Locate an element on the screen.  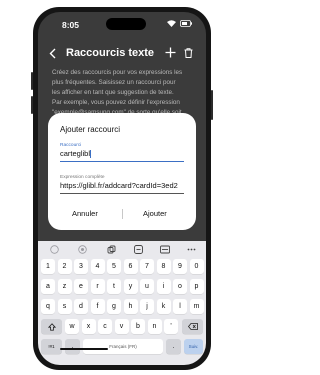
key-q: q is located at coordinates (48, 306).